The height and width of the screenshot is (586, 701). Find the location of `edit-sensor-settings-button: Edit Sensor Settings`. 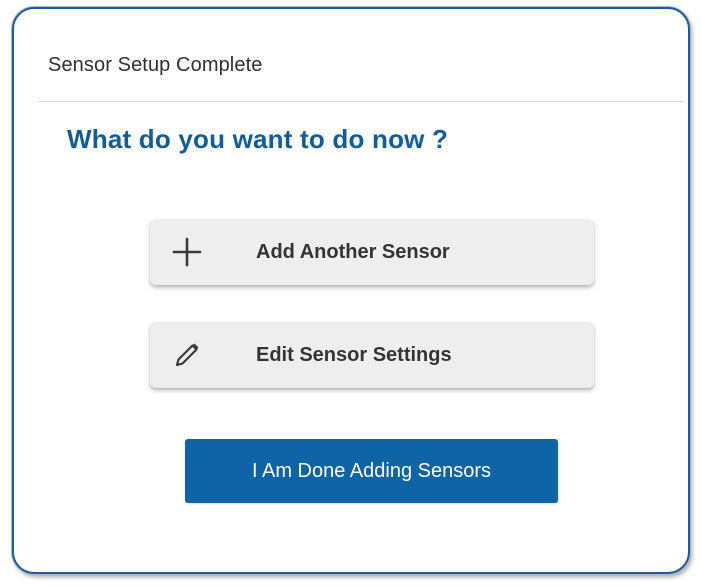

edit-sensor-settings-button: Edit Sensor Settings is located at coordinates (372, 355).